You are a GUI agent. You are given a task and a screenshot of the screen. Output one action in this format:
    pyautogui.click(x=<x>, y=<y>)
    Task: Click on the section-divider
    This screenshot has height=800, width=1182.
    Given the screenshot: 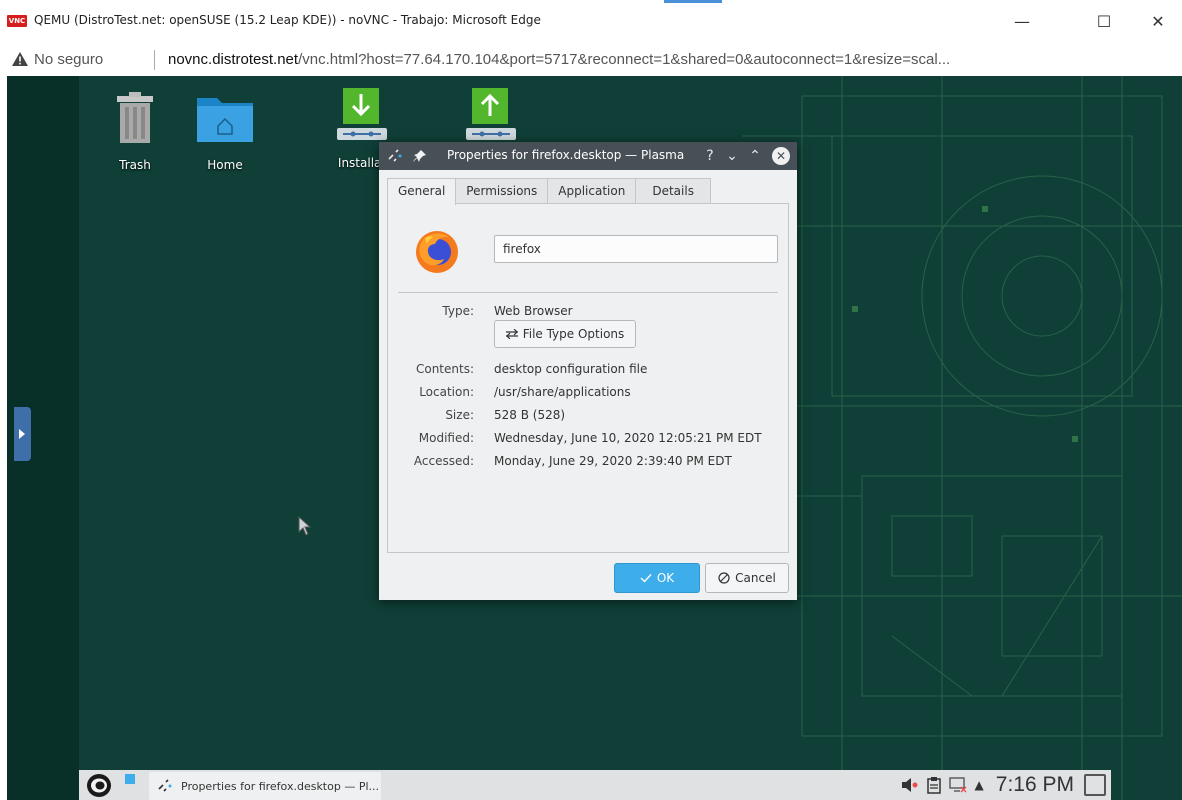 What is the action you would take?
    pyautogui.click(x=588, y=292)
    